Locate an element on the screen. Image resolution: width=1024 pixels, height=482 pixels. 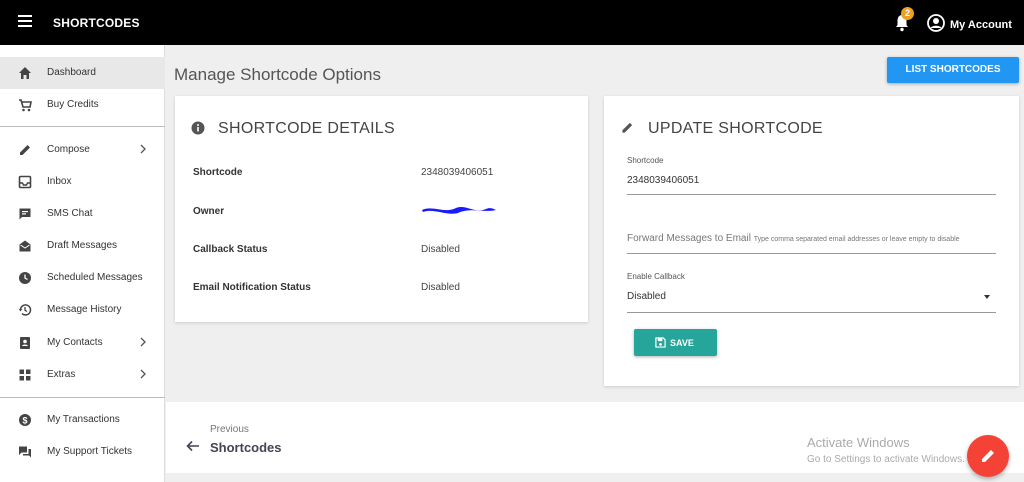
info-icon is located at coordinates (198, 128).